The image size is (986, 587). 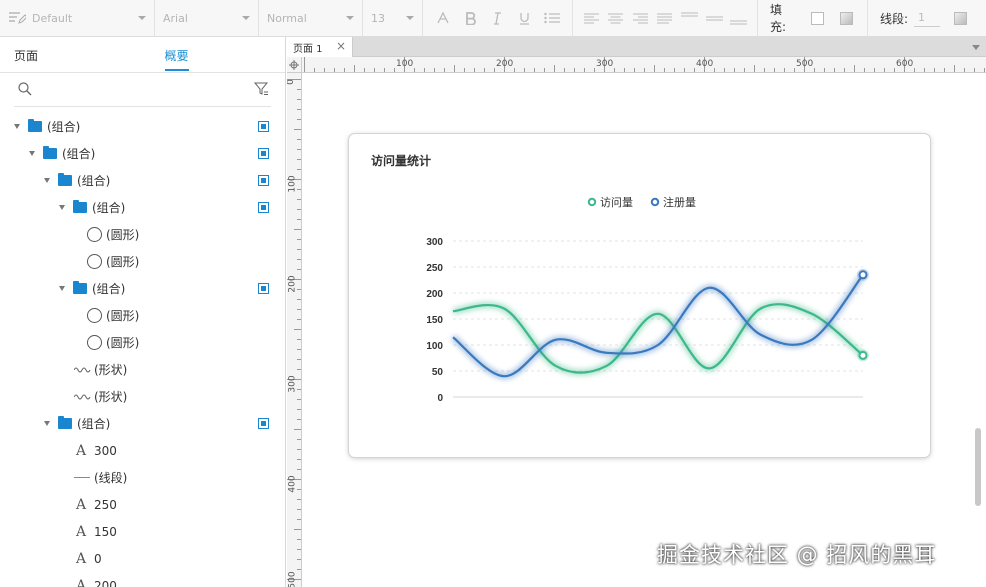 I want to click on tab-pages: 页面, so click(x=71, y=54).